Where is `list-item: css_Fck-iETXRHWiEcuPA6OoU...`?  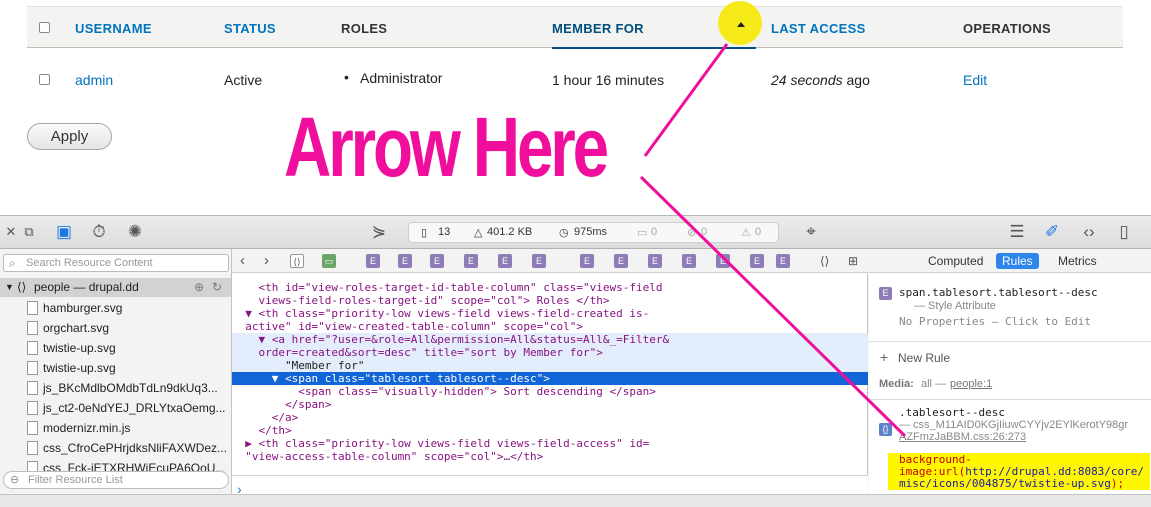 list-item: css_Fck-iETXRHWiEcuPA6OoU... is located at coordinates (126, 465).